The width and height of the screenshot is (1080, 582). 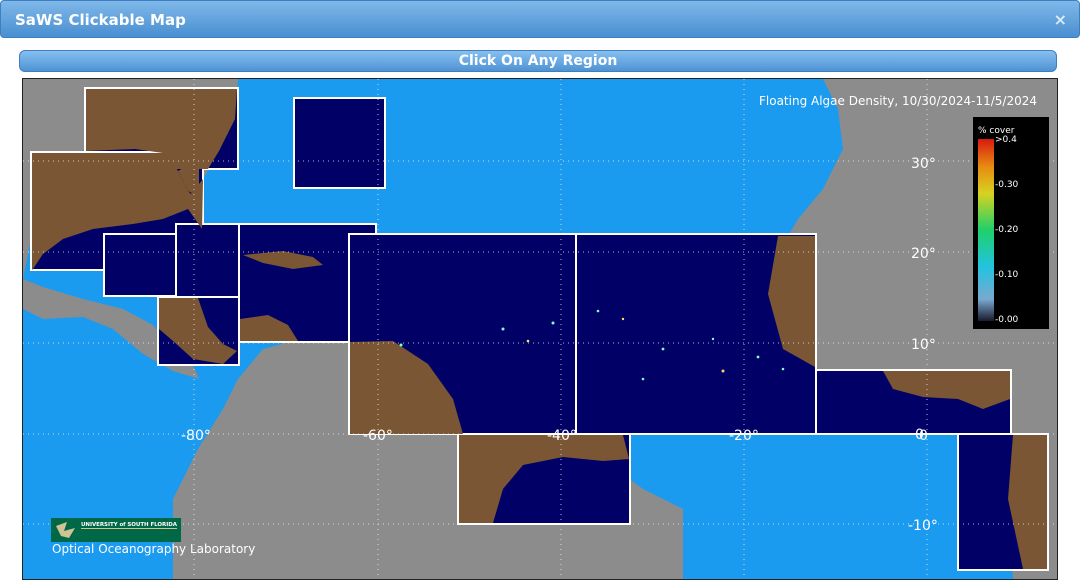 I want to click on lon-label: -60°, so click(x=378, y=436).